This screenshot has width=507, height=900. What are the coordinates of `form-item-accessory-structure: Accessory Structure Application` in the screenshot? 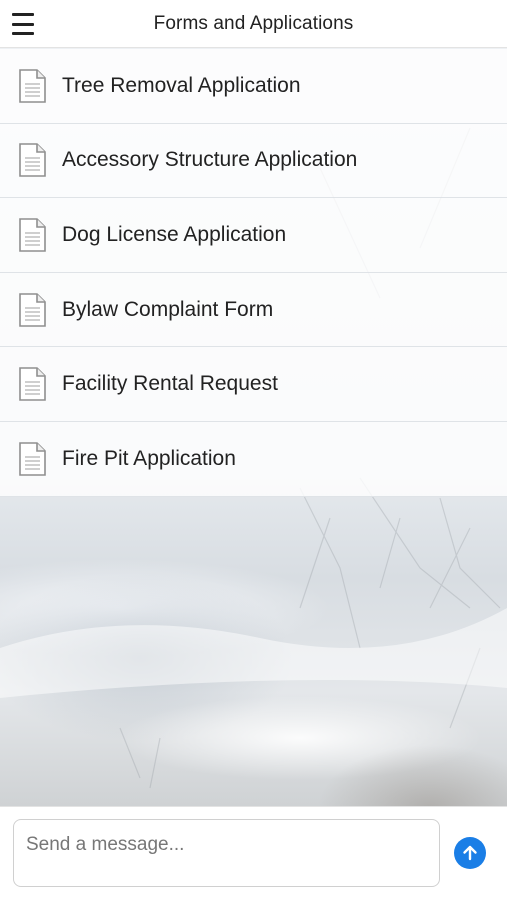 It's located at (253, 161).